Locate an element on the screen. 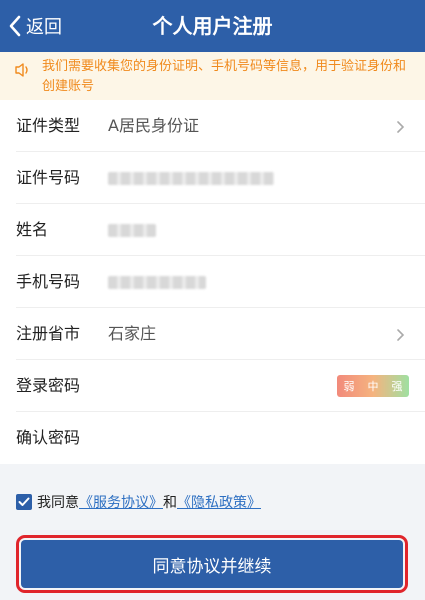  confirm-password-row: 确认密码 is located at coordinates (220, 438).